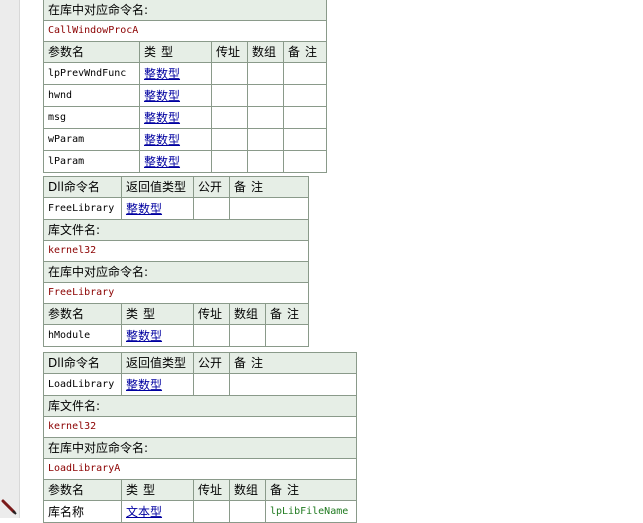 This screenshot has width=643, height=523. Describe the element at coordinates (91, 95) in the screenshot. I see `param-name: hwnd` at that location.